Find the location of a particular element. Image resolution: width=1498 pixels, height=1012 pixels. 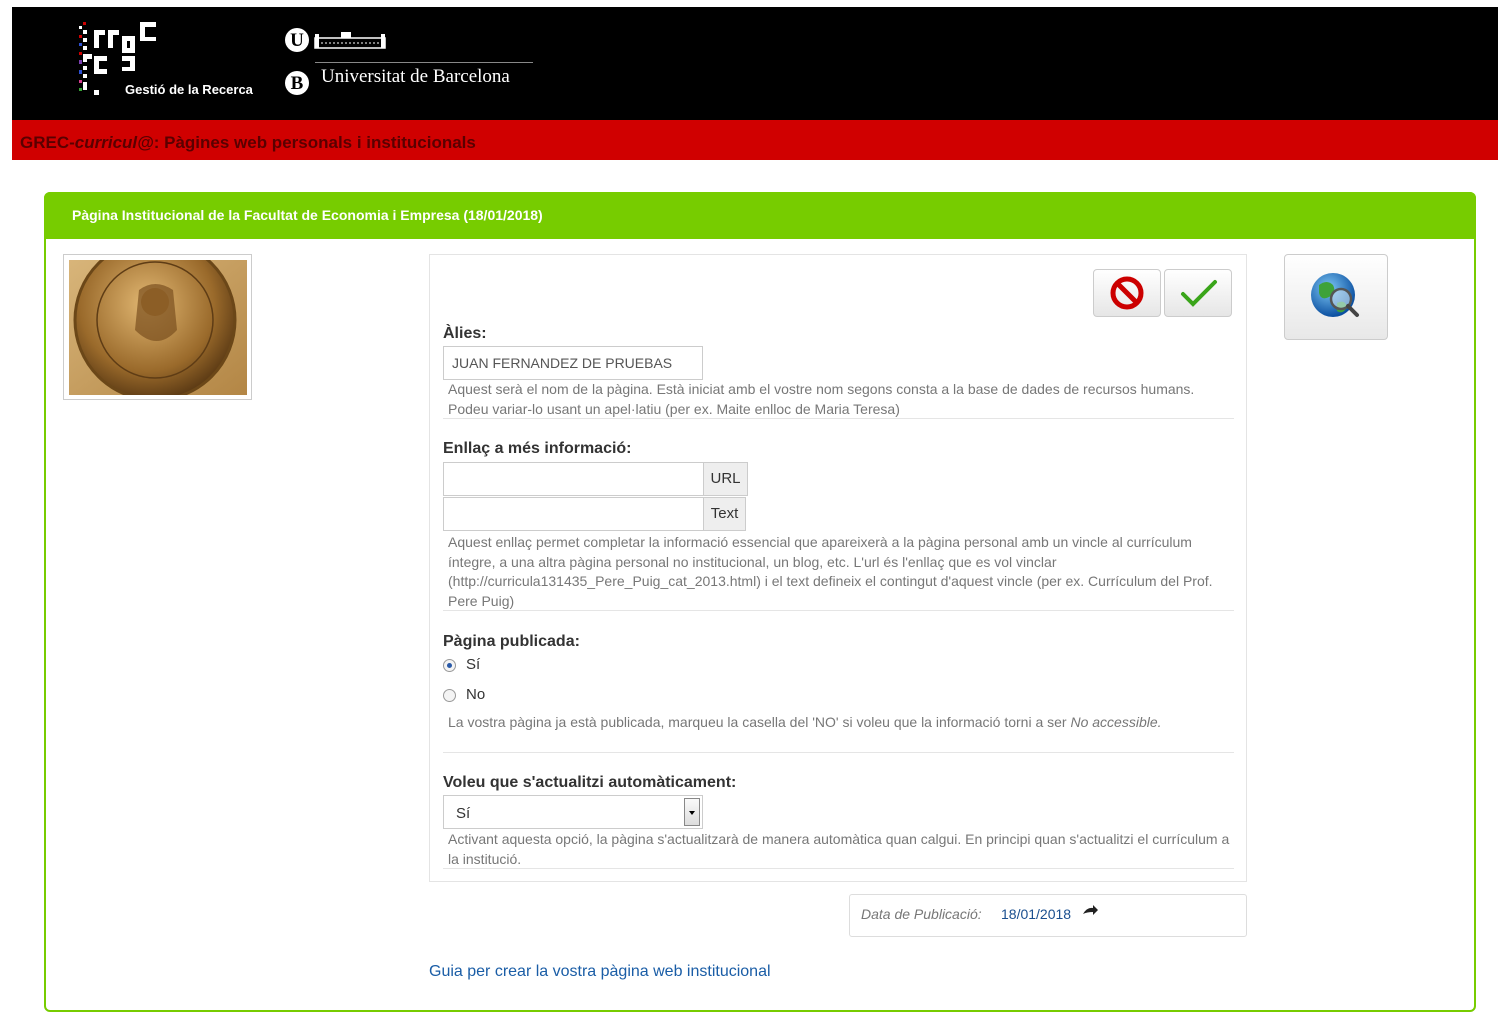

url-input is located at coordinates (573, 479).